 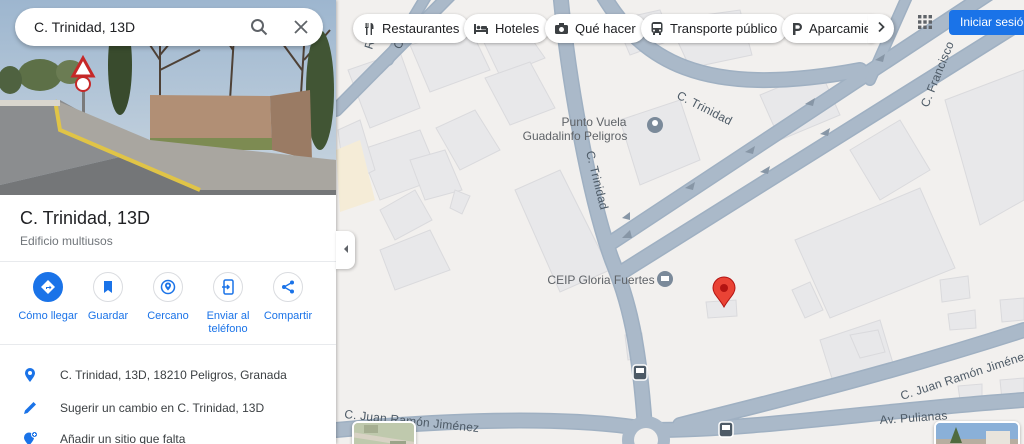 I want to click on directions-button: Cómo llegar, so click(x=48, y=297).